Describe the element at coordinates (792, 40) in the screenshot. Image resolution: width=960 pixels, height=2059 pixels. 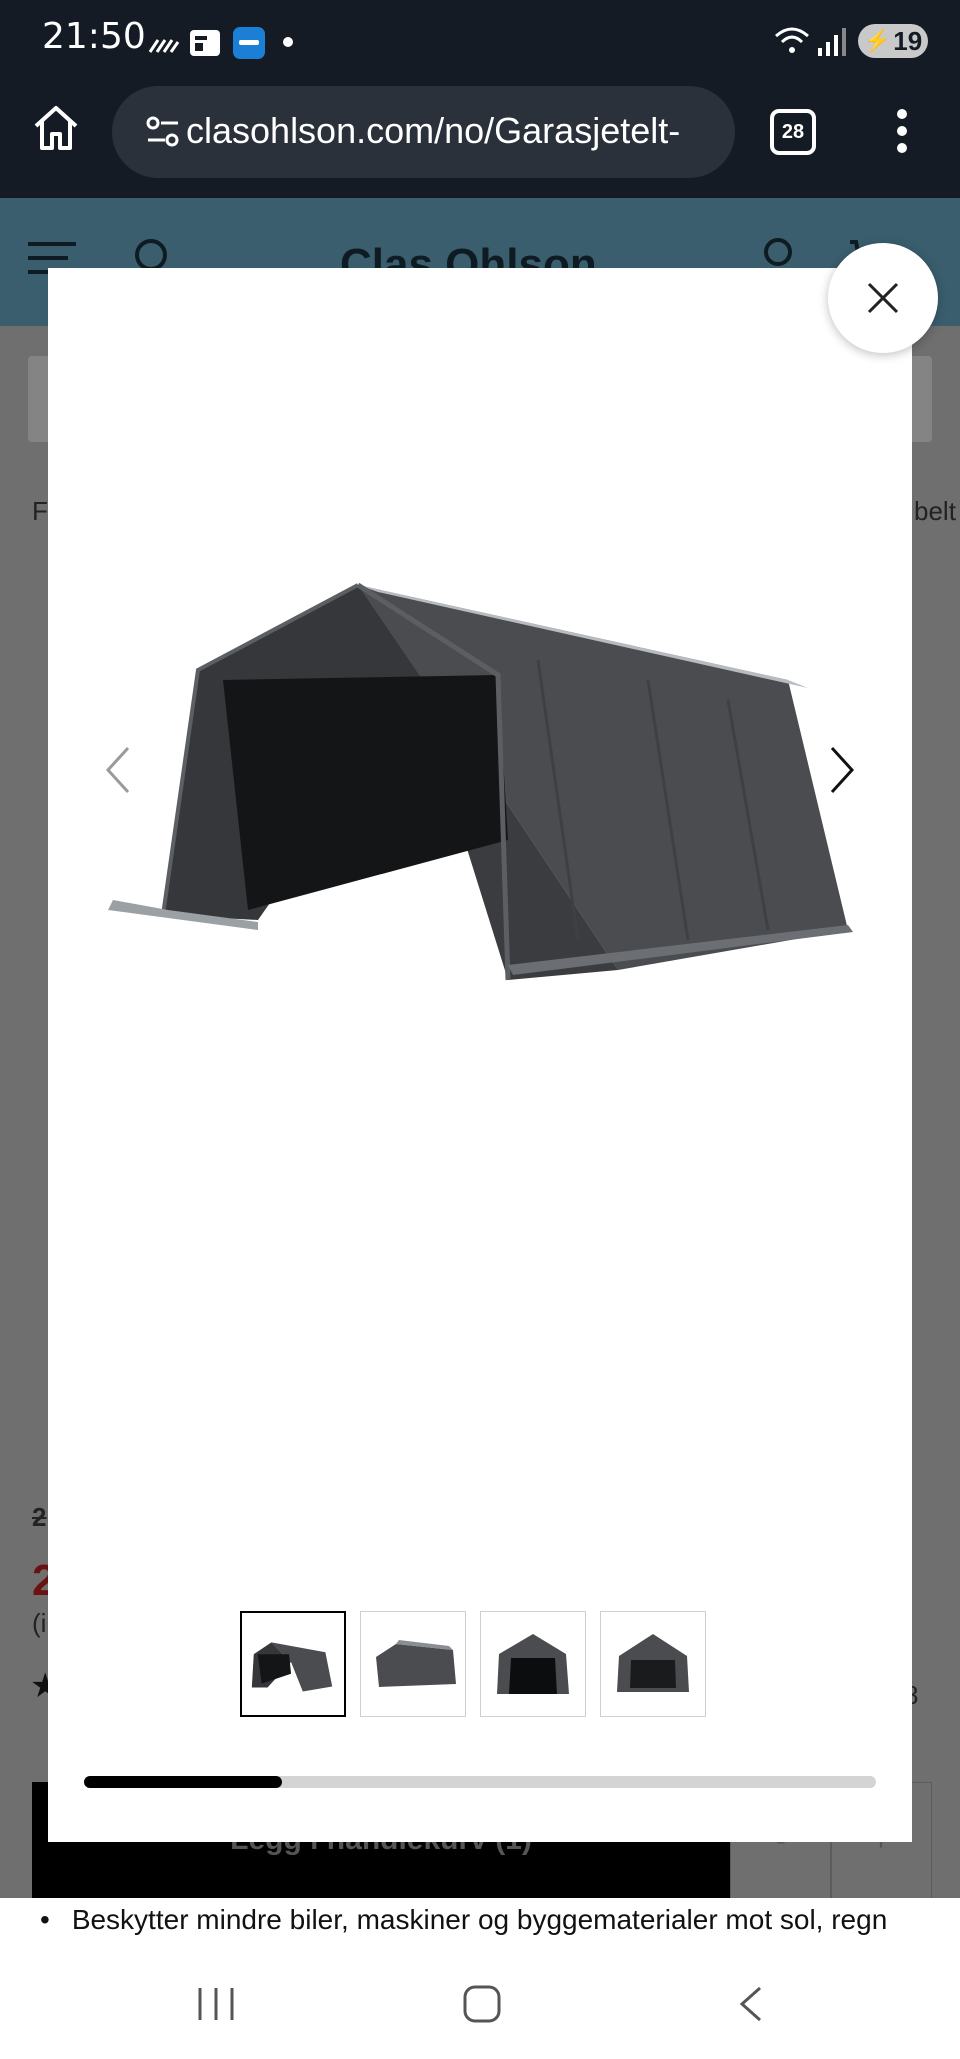
I see `wifi-icon` at that location.